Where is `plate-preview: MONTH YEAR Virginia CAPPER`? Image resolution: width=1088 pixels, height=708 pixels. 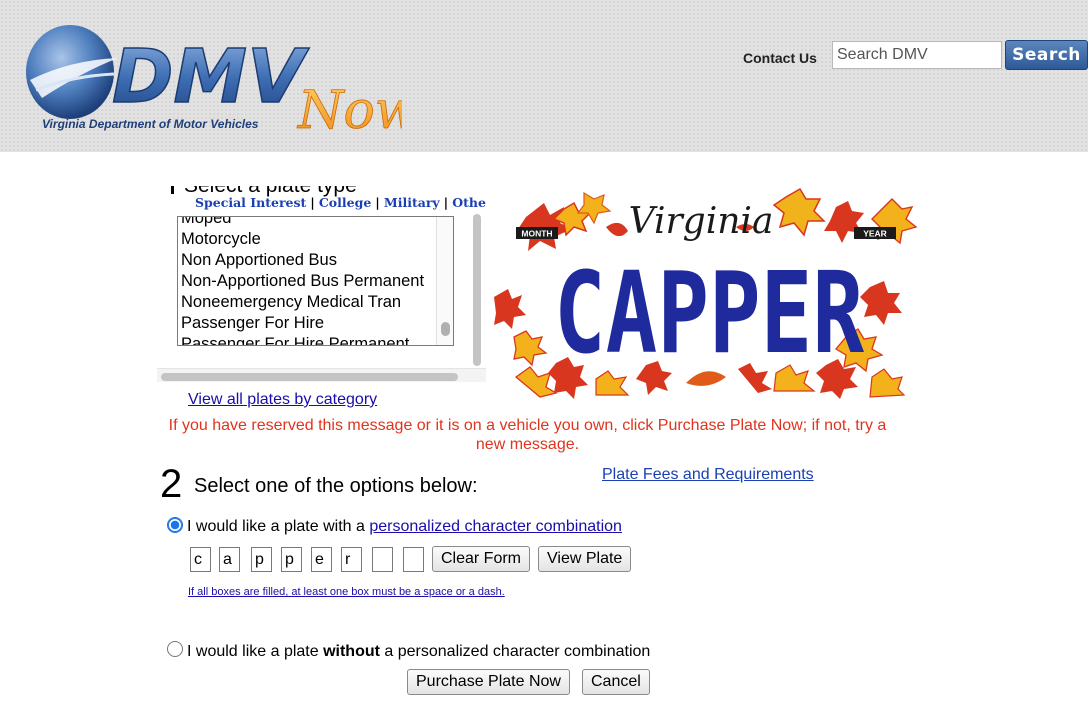
plate-preview: MONTH YEAR Virginia CAPPER is located at coordinates (705, 294).